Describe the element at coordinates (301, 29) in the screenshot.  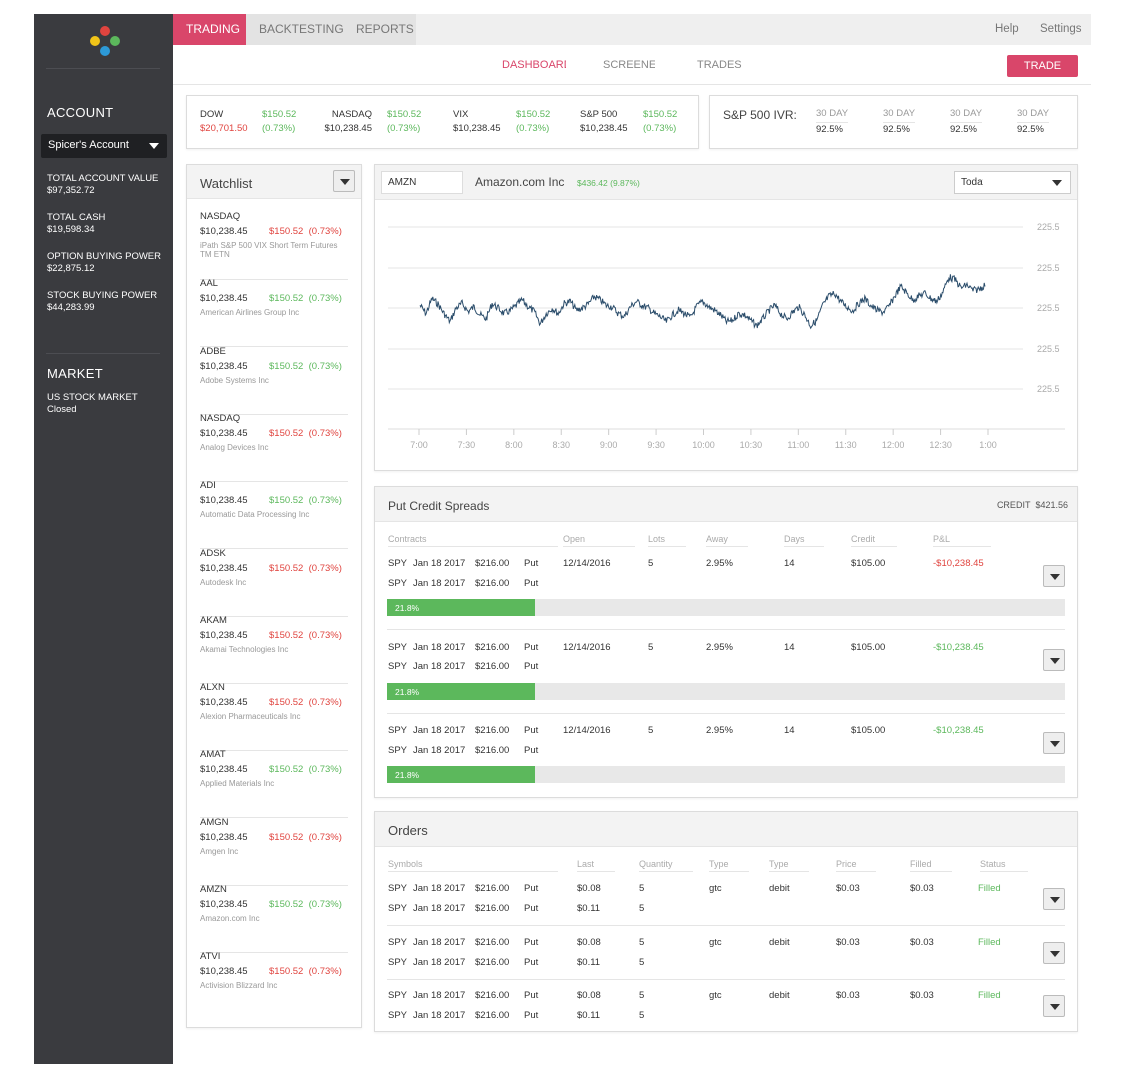
I see `tab-backtesting: BACKTESTING` at that location.